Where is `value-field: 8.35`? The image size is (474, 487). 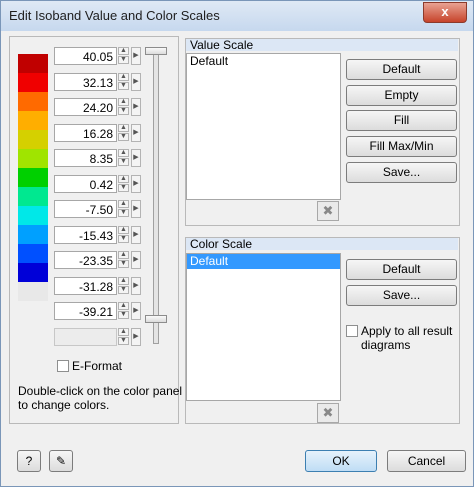 value-field: 8.35 is located at coordinates (85, 158).